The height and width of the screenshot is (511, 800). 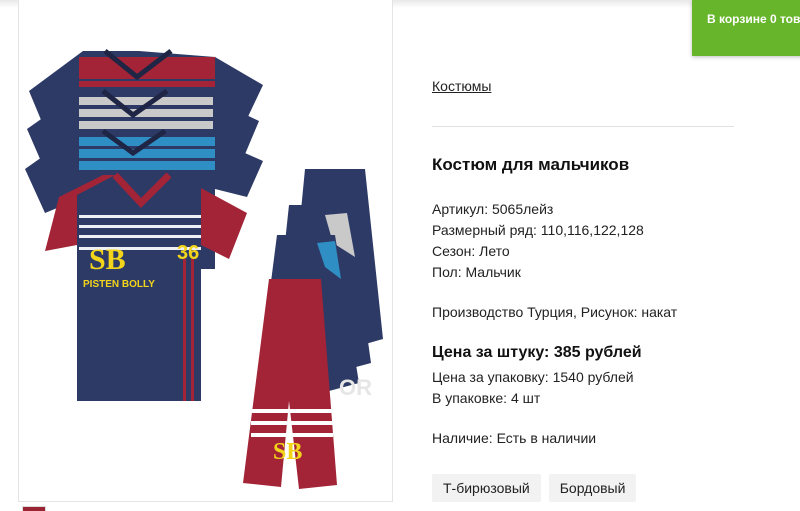 I want to click on image-thumbnail, so click(x=34, y=508).